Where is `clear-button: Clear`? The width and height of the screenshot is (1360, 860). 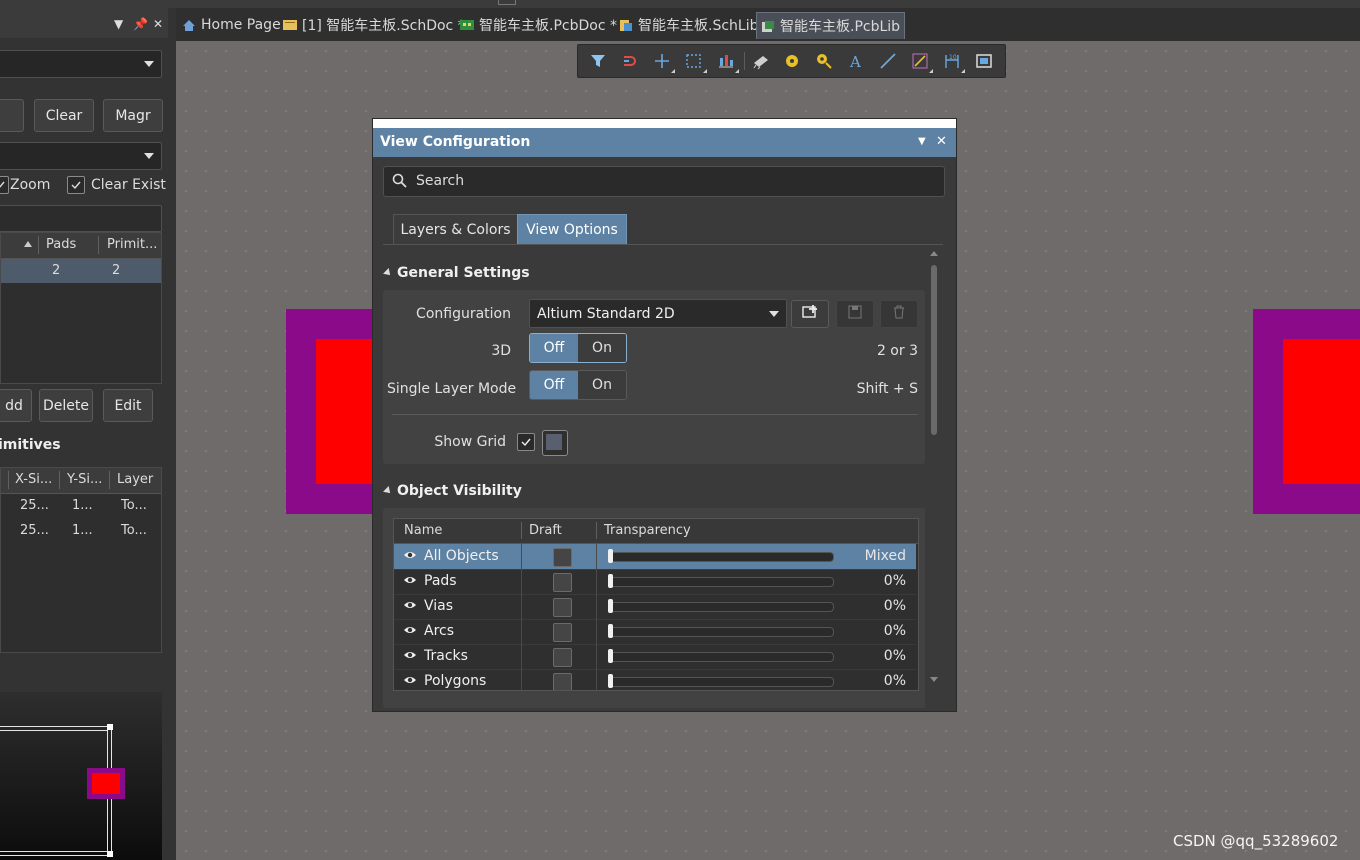 clear-button: Clear is located at coordinates (64, 115).